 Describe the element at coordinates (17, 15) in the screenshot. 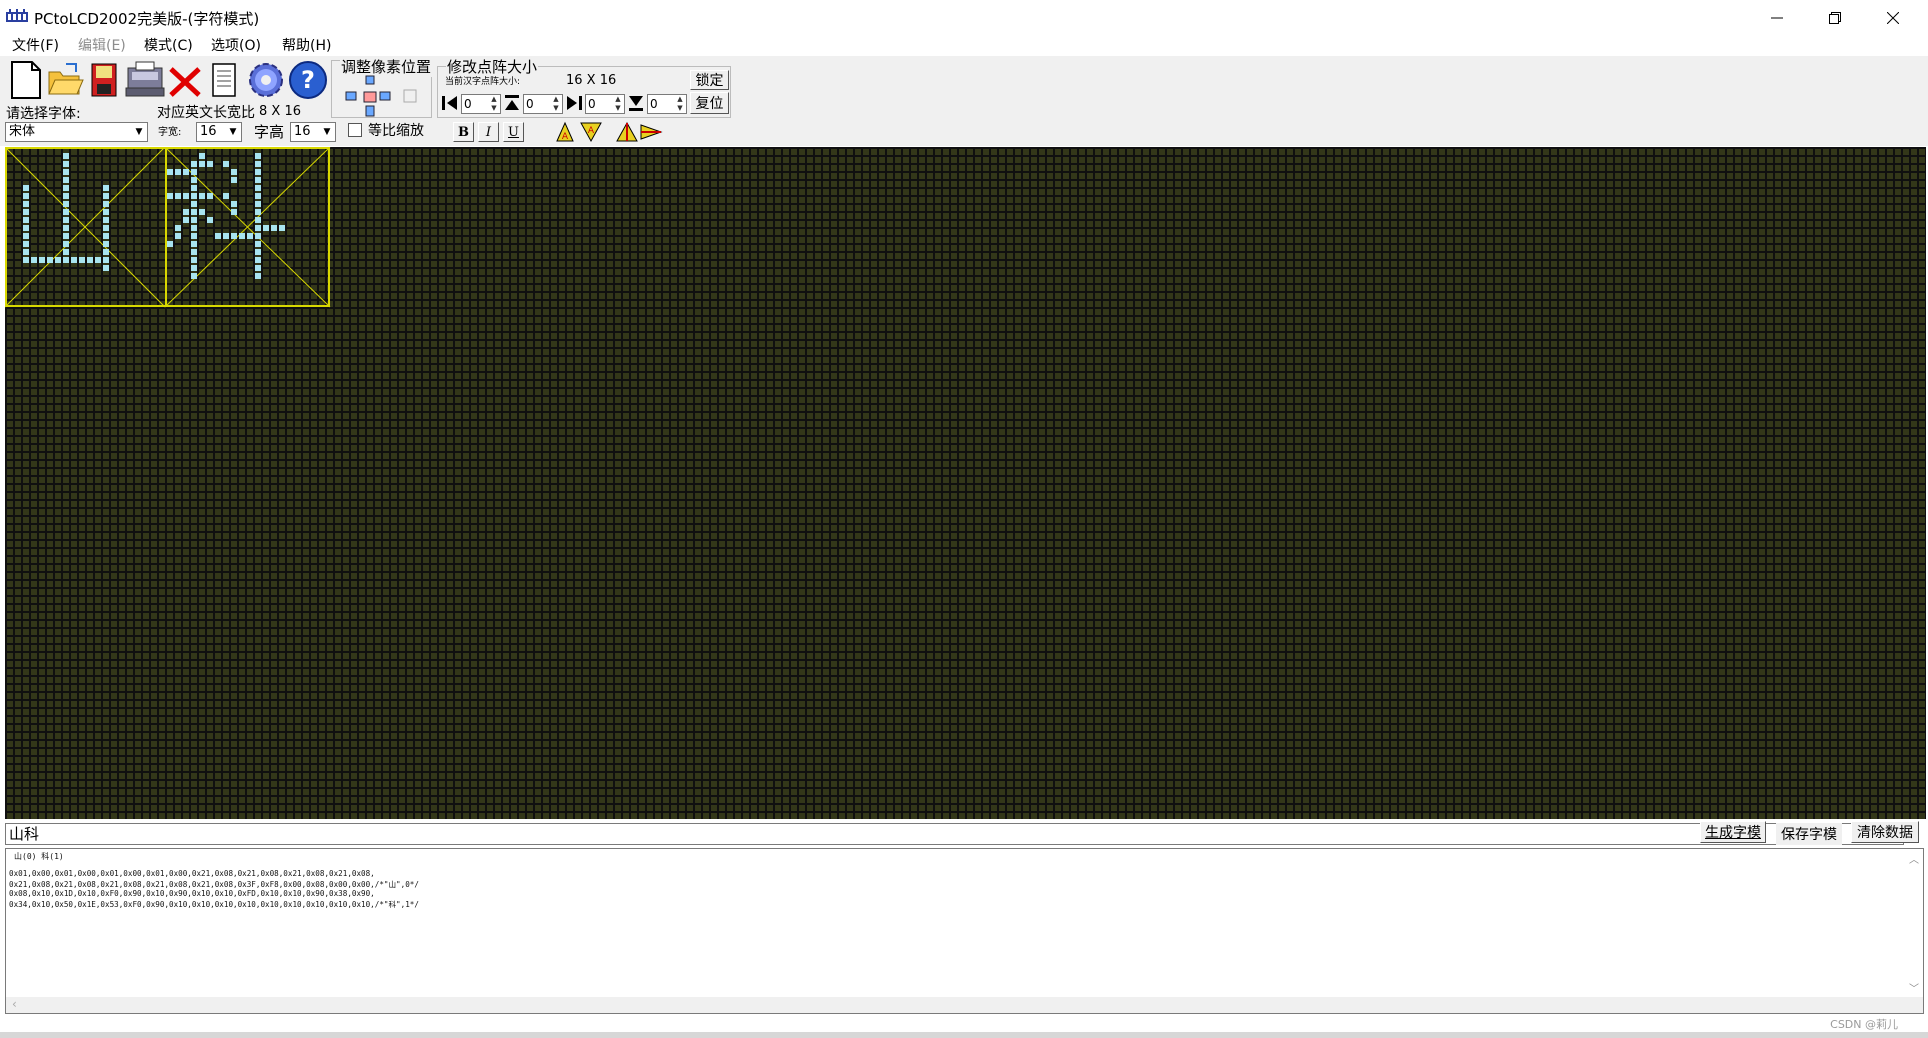

I see `app-icon` at that location.